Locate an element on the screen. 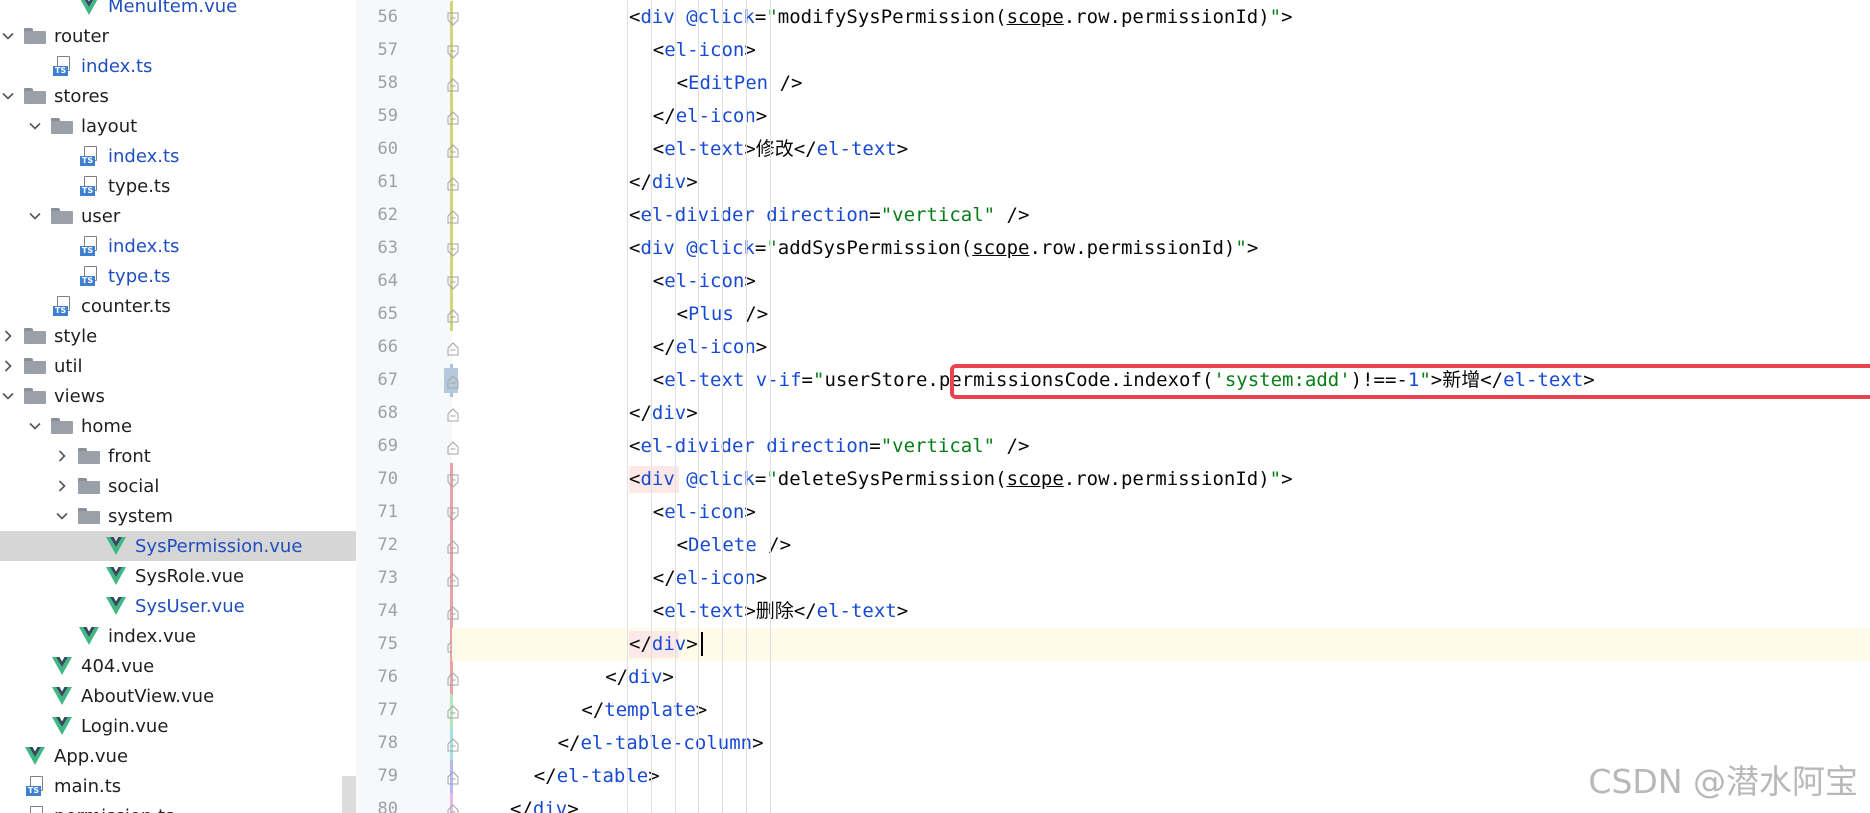 This screenshot has height=813, width=1870. tree-item: user is located at coordinates (178, 216).